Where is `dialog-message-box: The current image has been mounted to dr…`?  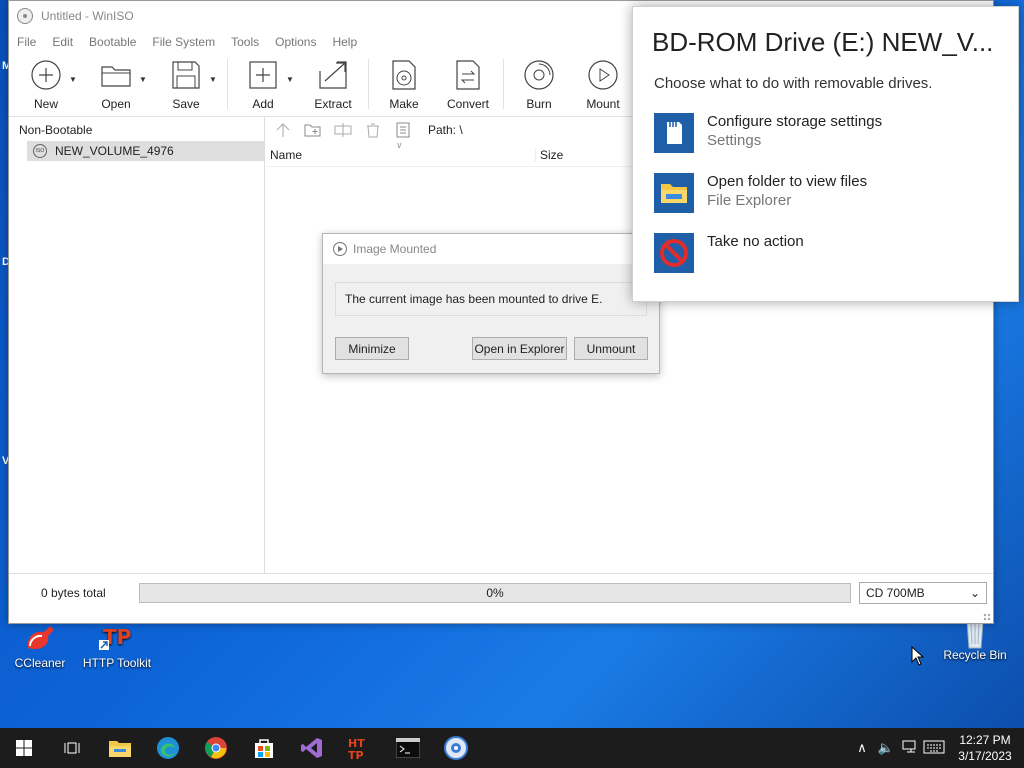 dialog-message-box: The current image has been mounted to dr… is located at coordinates (491, 299).